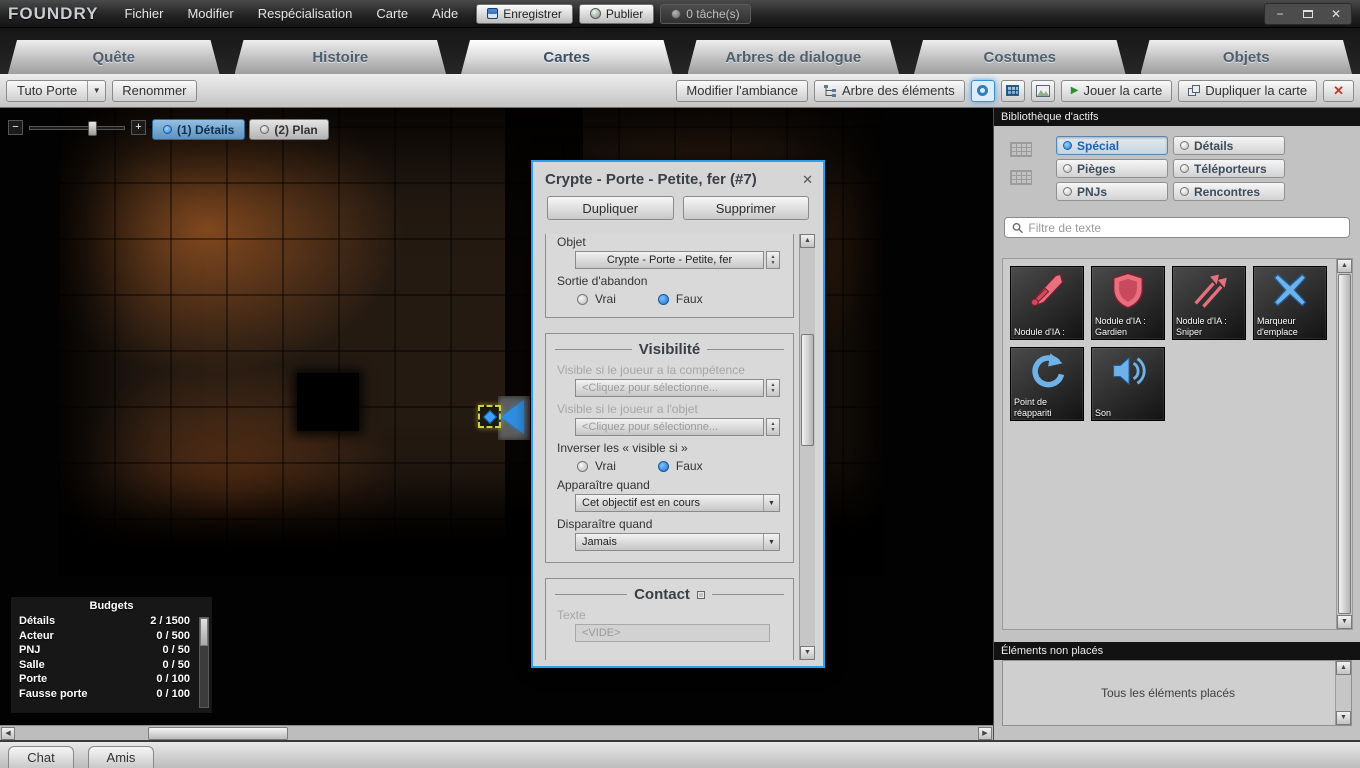 The width and height of the screenshot is (1360, 768). I want to click on tab-objets: Objets, so click(1247, 57).